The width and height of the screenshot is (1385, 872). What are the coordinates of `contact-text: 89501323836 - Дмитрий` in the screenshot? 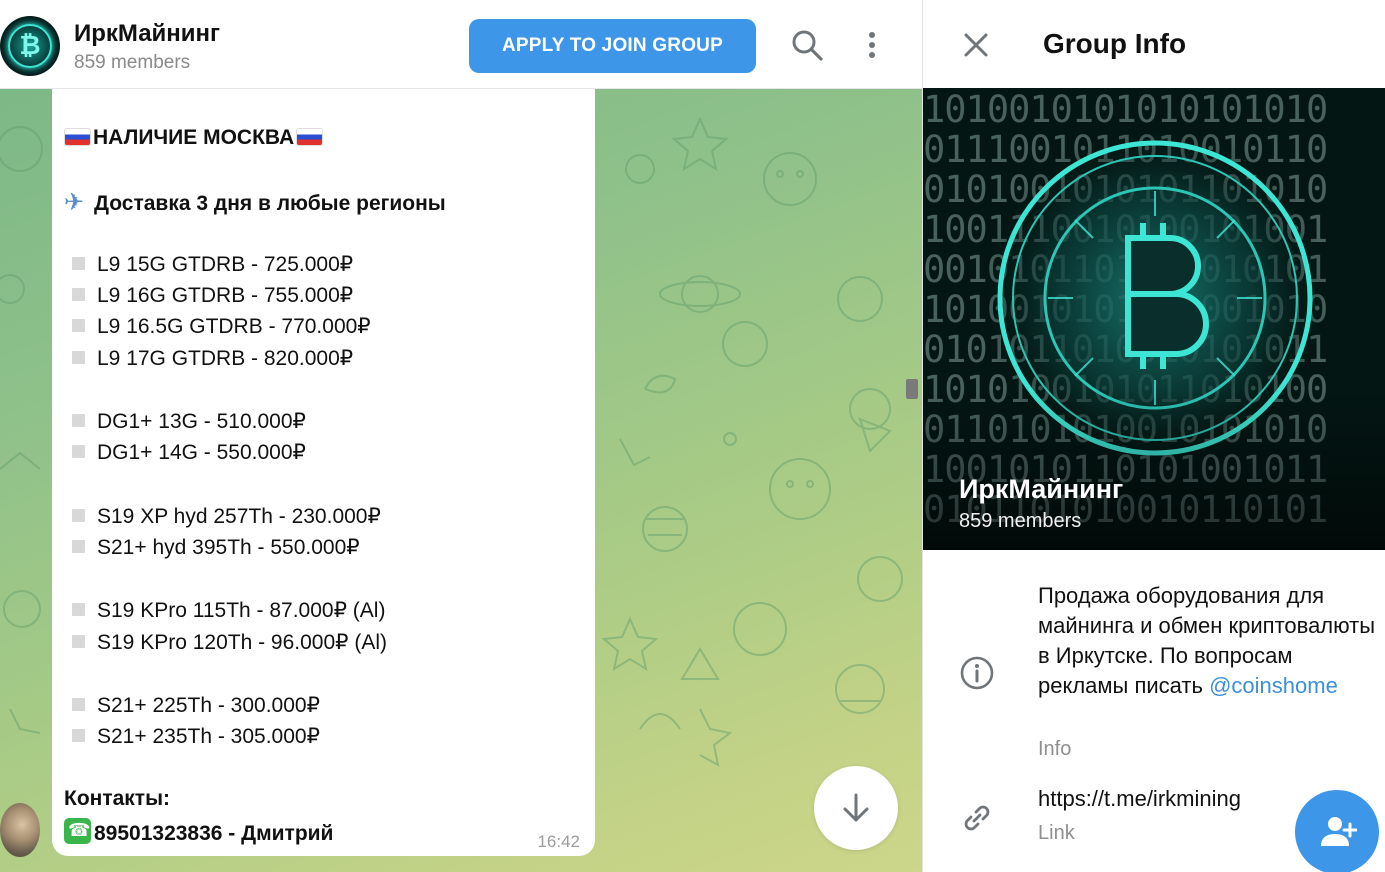 It's located at (214, 833).